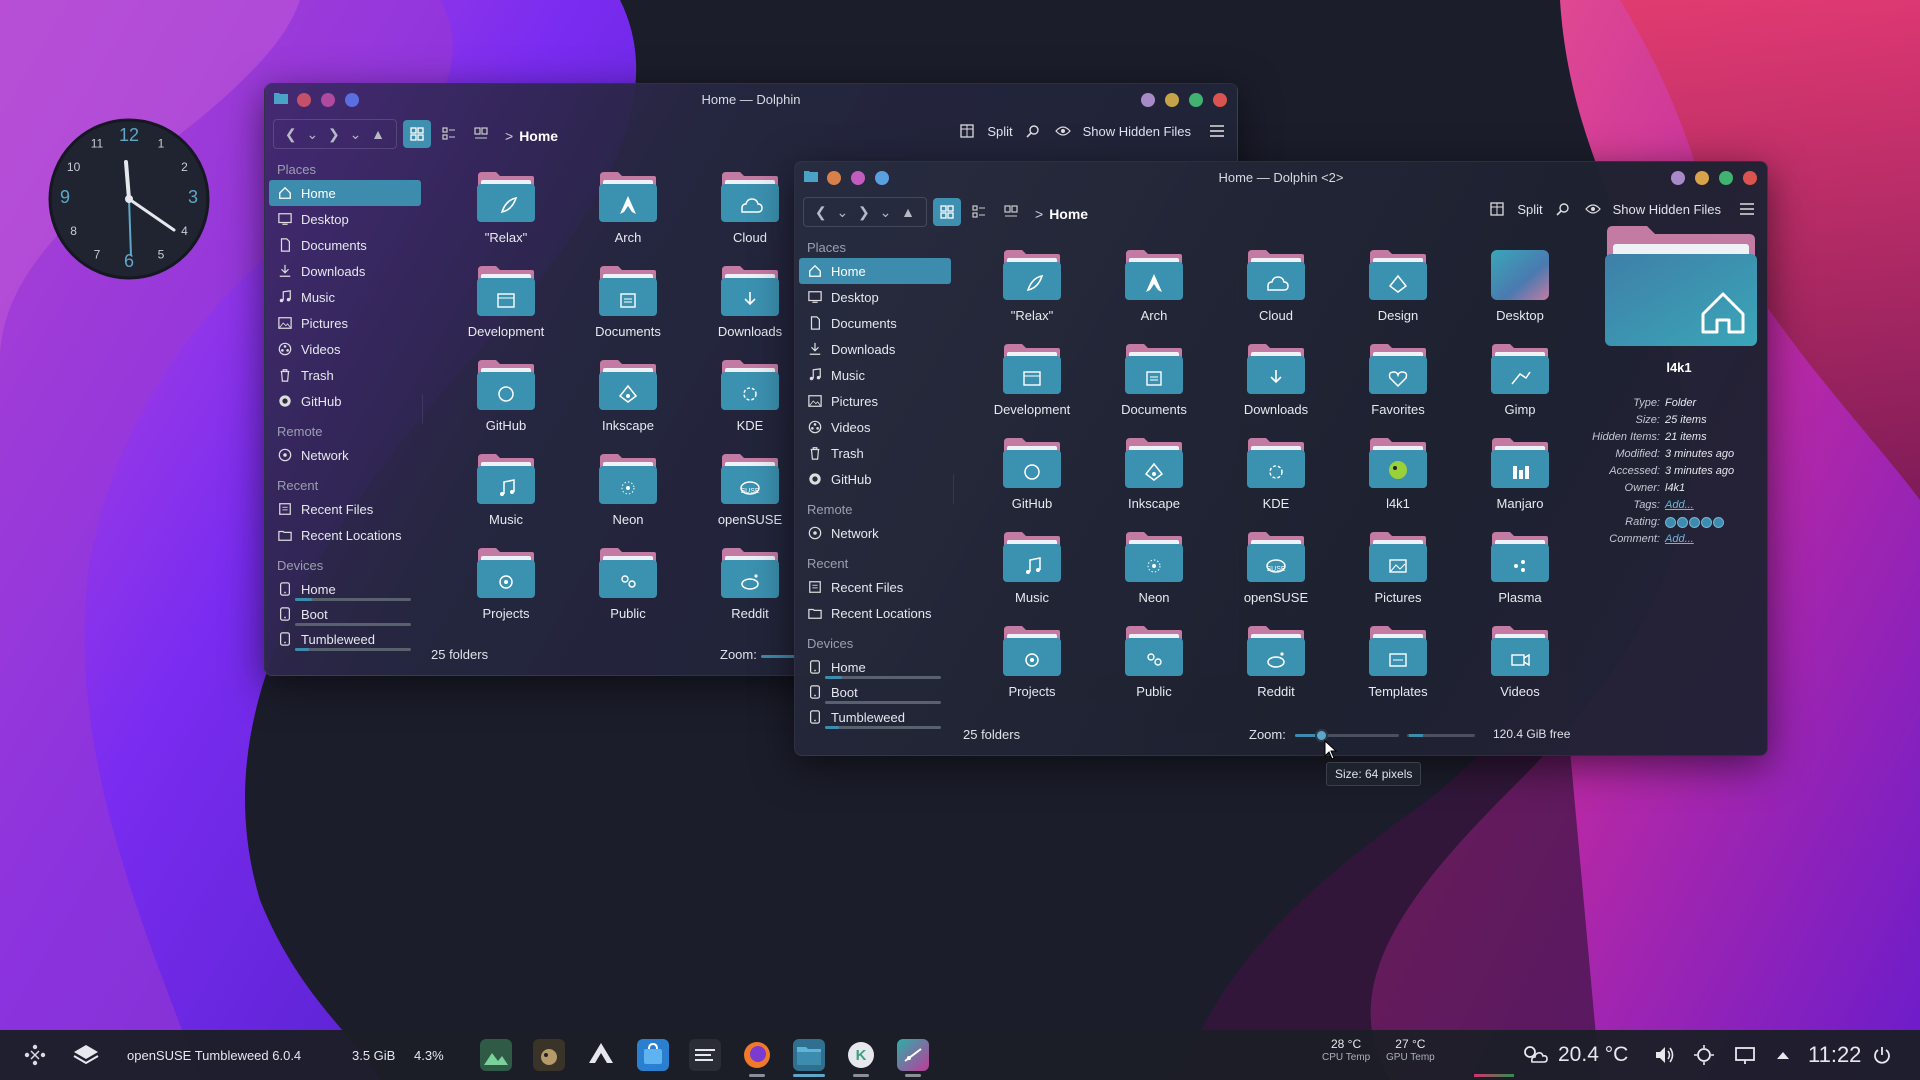  Describe the element at coordinates (999, 131) in the screenshot. I see `split-button: Split` at that location.